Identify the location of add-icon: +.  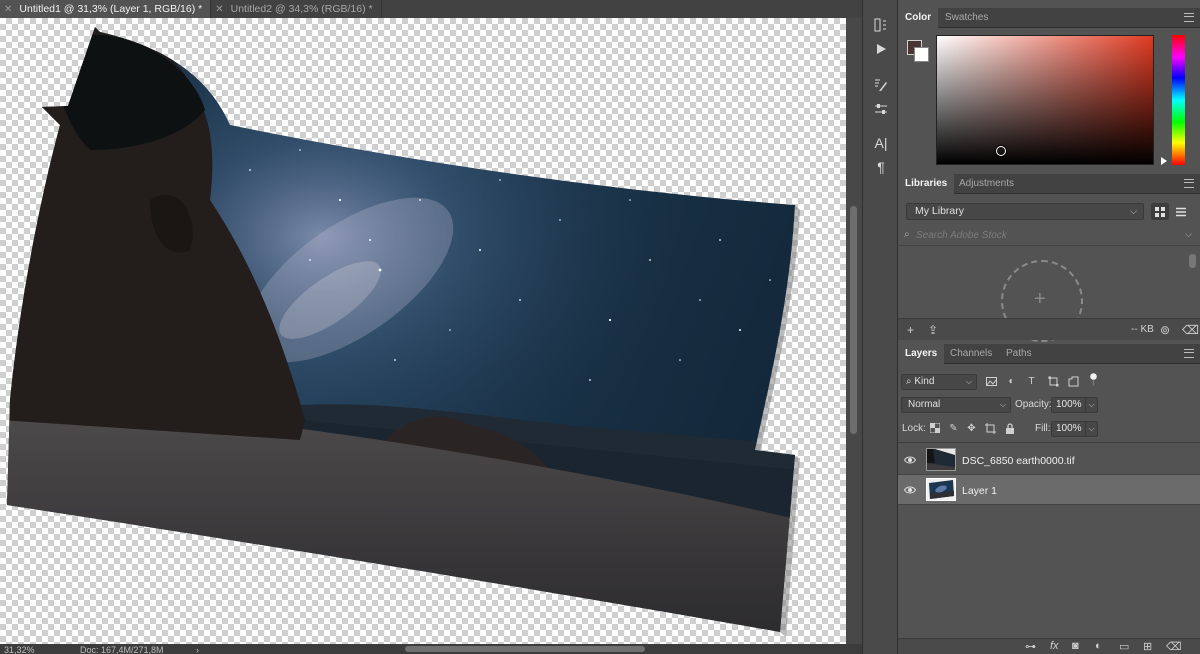
(1040, 299).